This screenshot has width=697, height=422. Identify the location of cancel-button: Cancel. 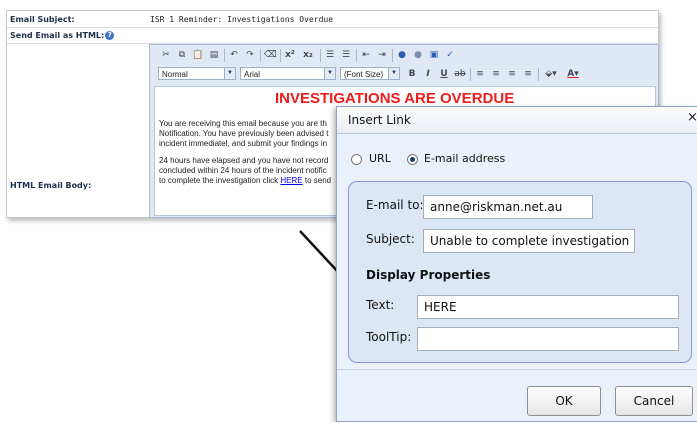
(654, 401).